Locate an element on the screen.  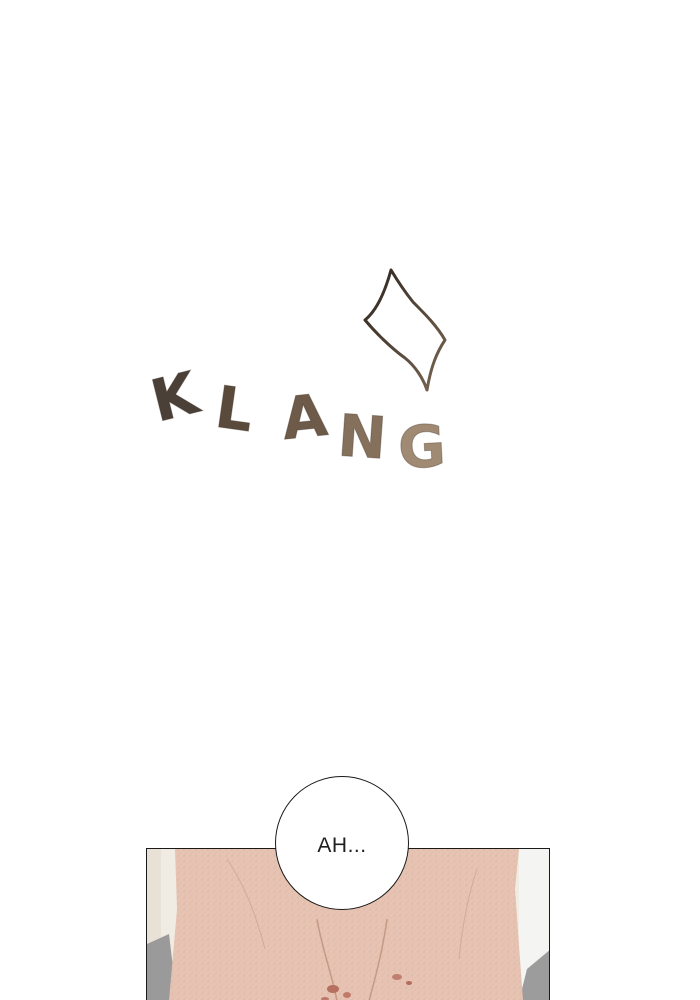
sfx-letter-k: K is located at coordinates (174, 397).